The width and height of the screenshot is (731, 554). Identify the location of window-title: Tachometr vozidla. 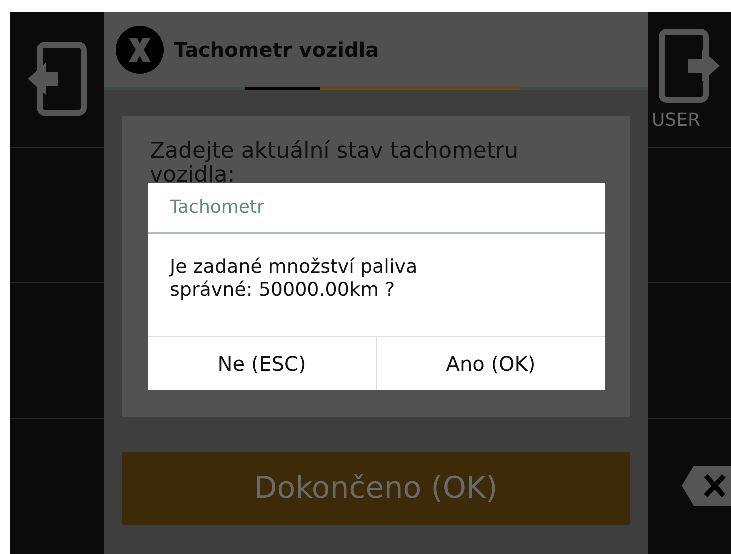
(277, 50).